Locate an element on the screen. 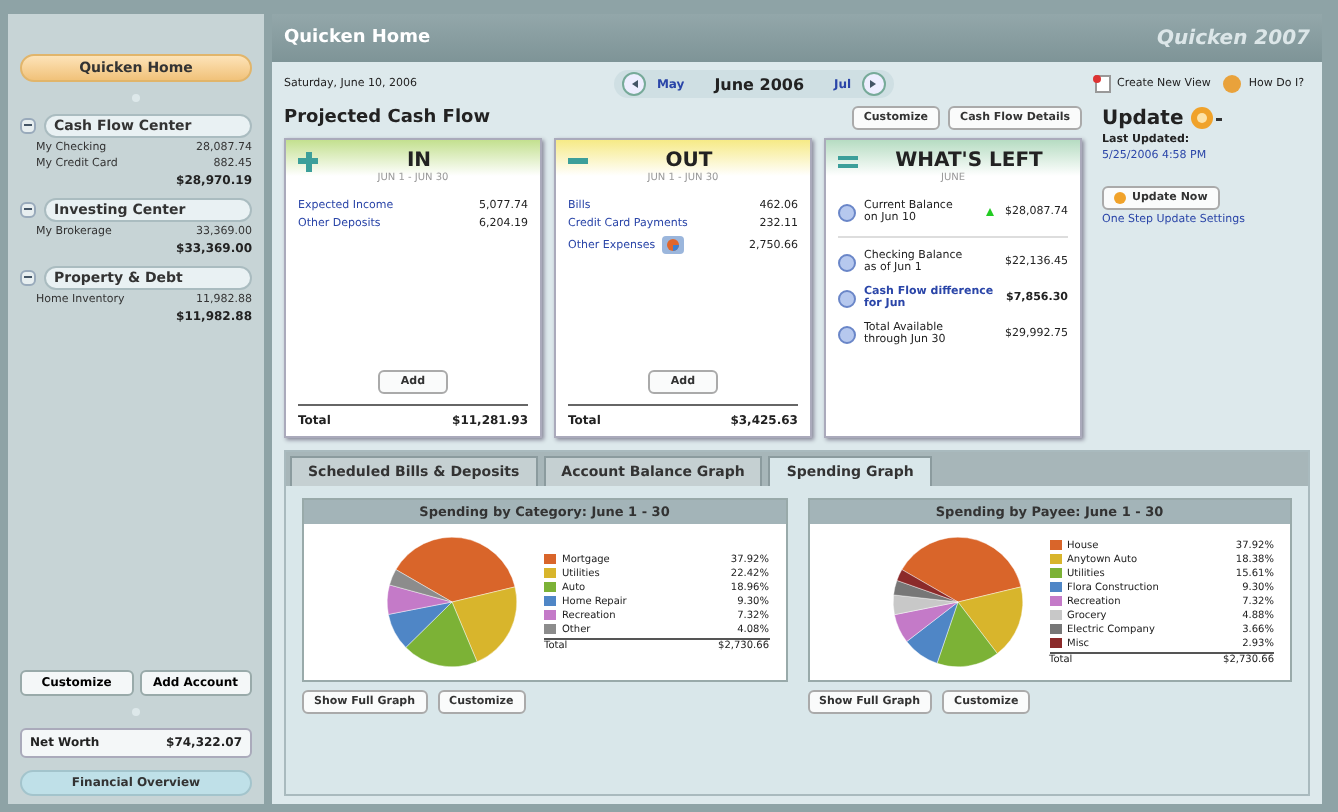 This screenshot has height=812, width=1338. equals-icon is located at coordinates (848, 161).